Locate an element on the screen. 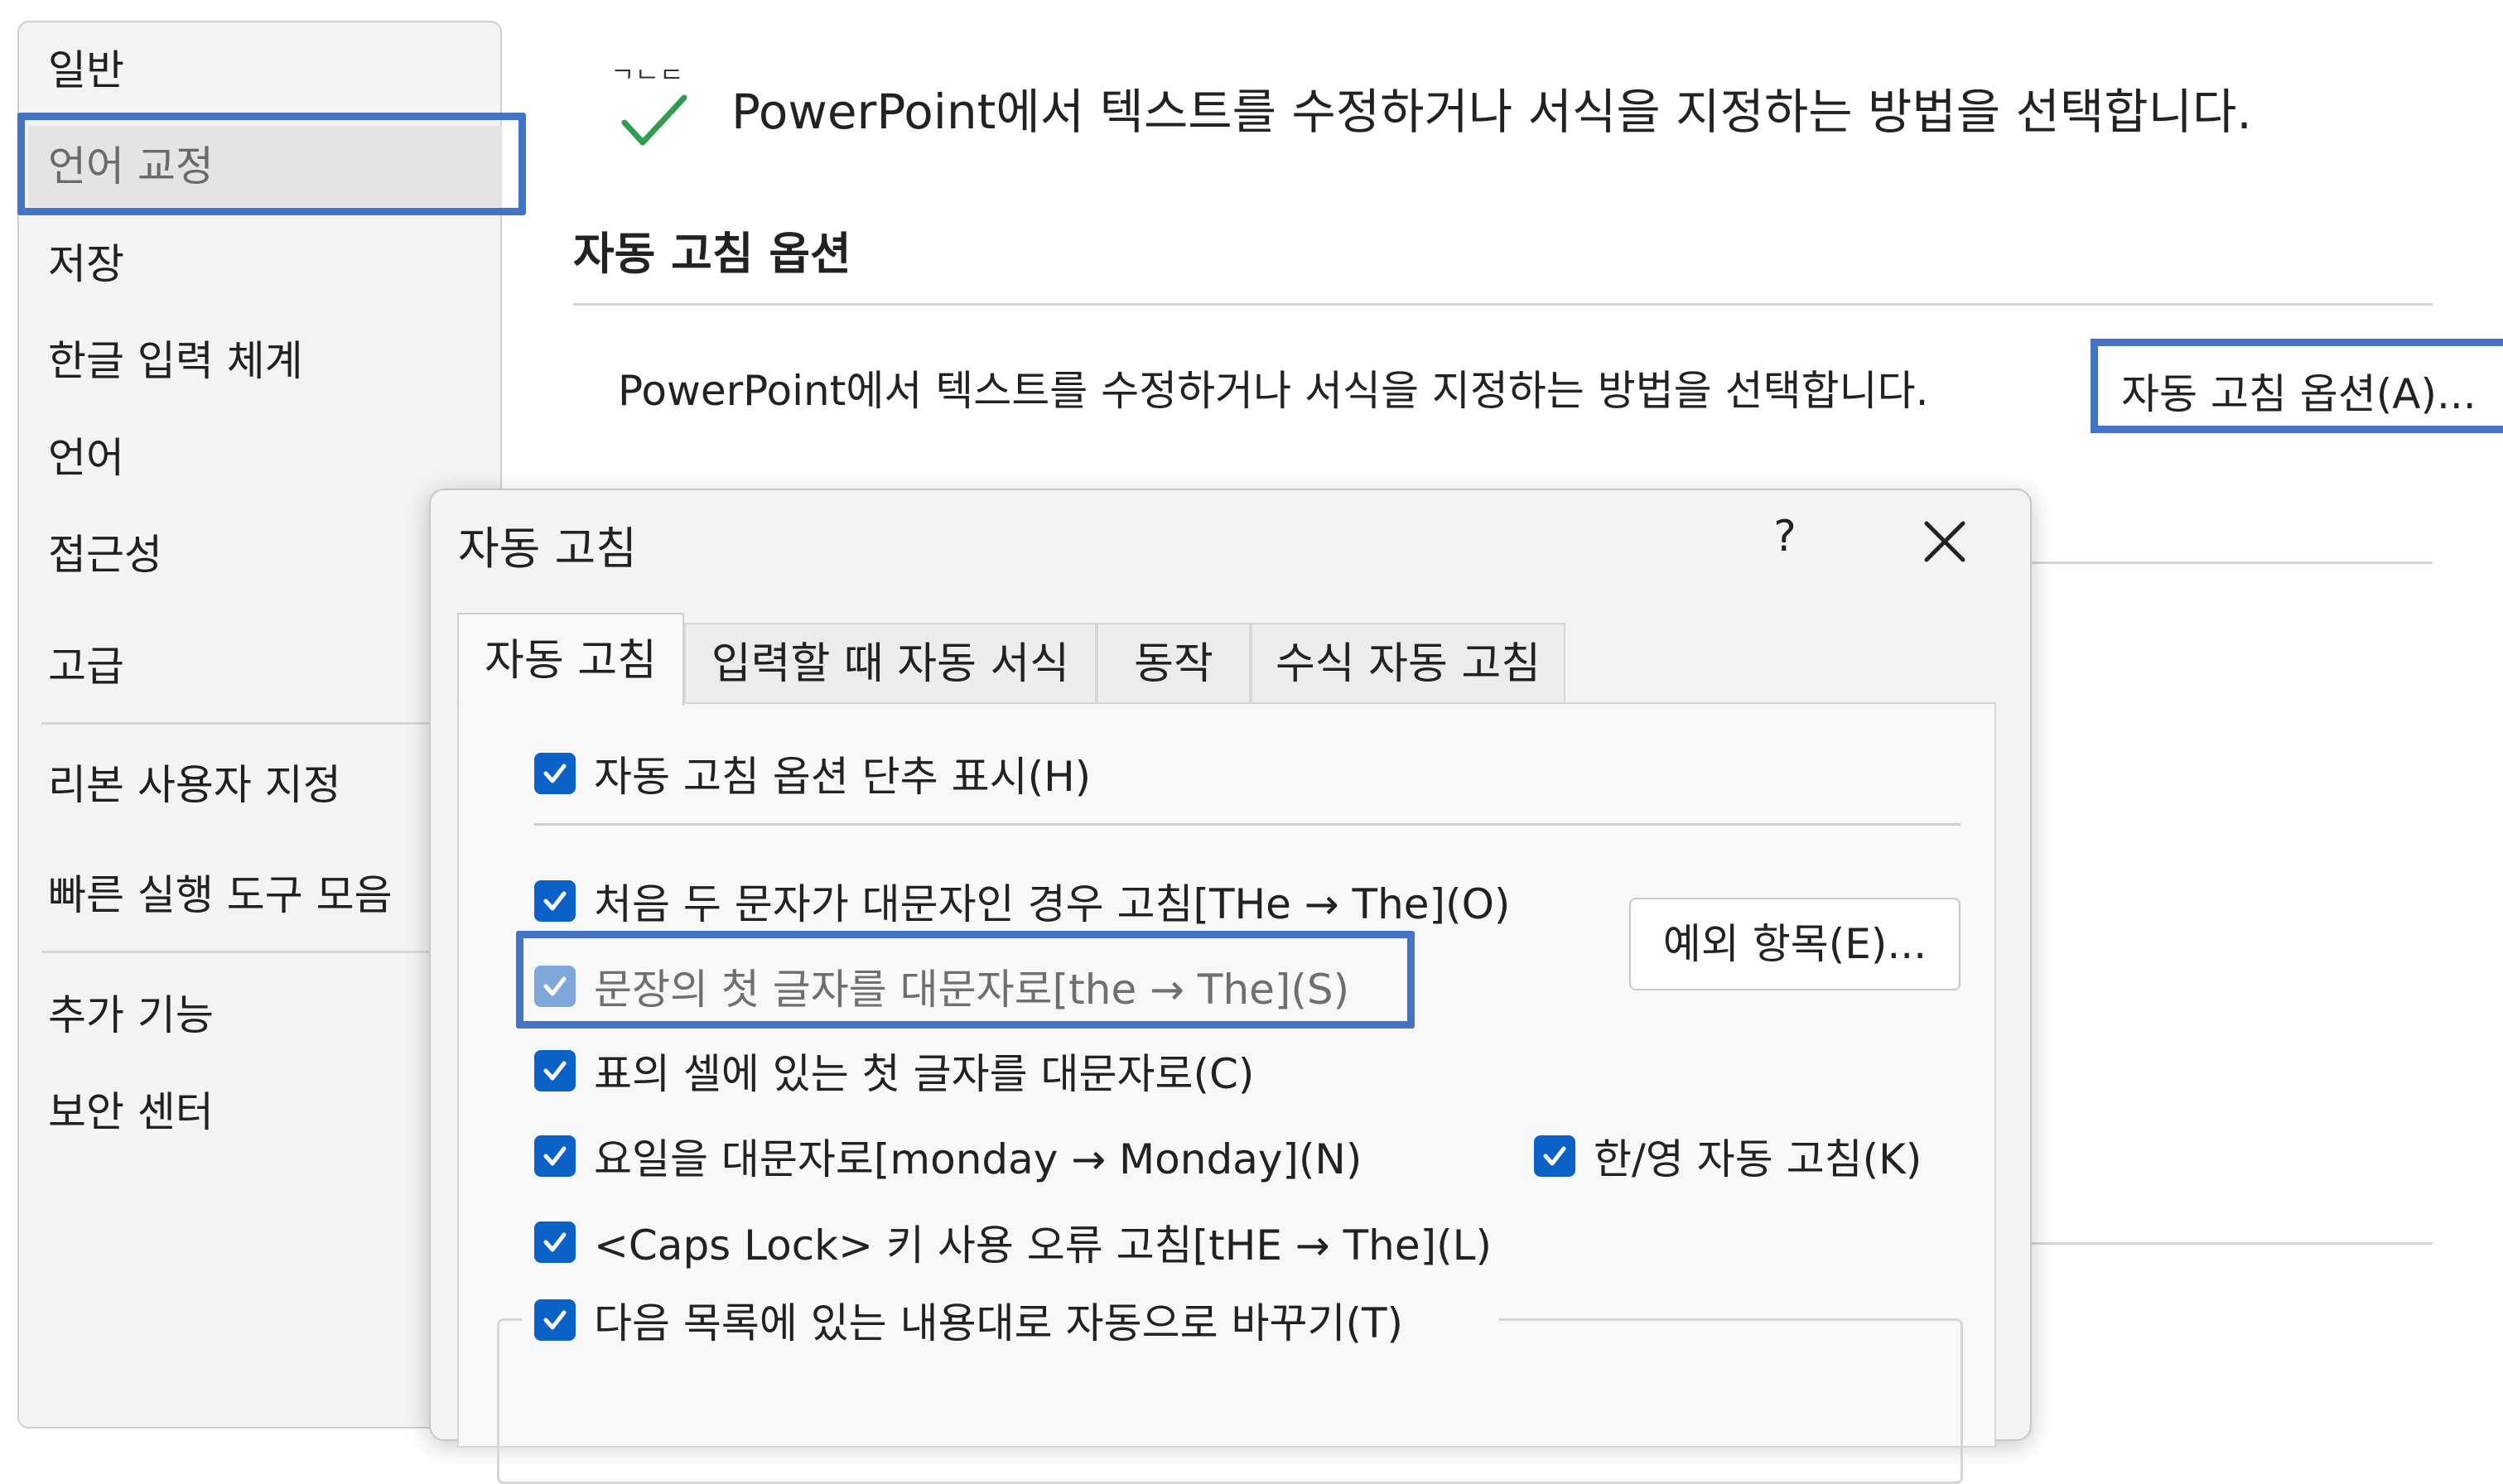 This screenshot has width=2503, height=1484. tab-actions: 동작 is located at coordinates (1174, 662).